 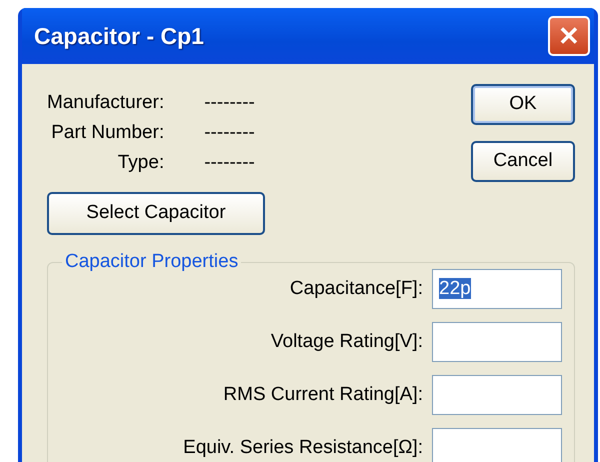 What do you see at coordinates (356, 288) in the screenshot?
I see `field-label: Capacitance[F]:` at bounding box center [356, 288].